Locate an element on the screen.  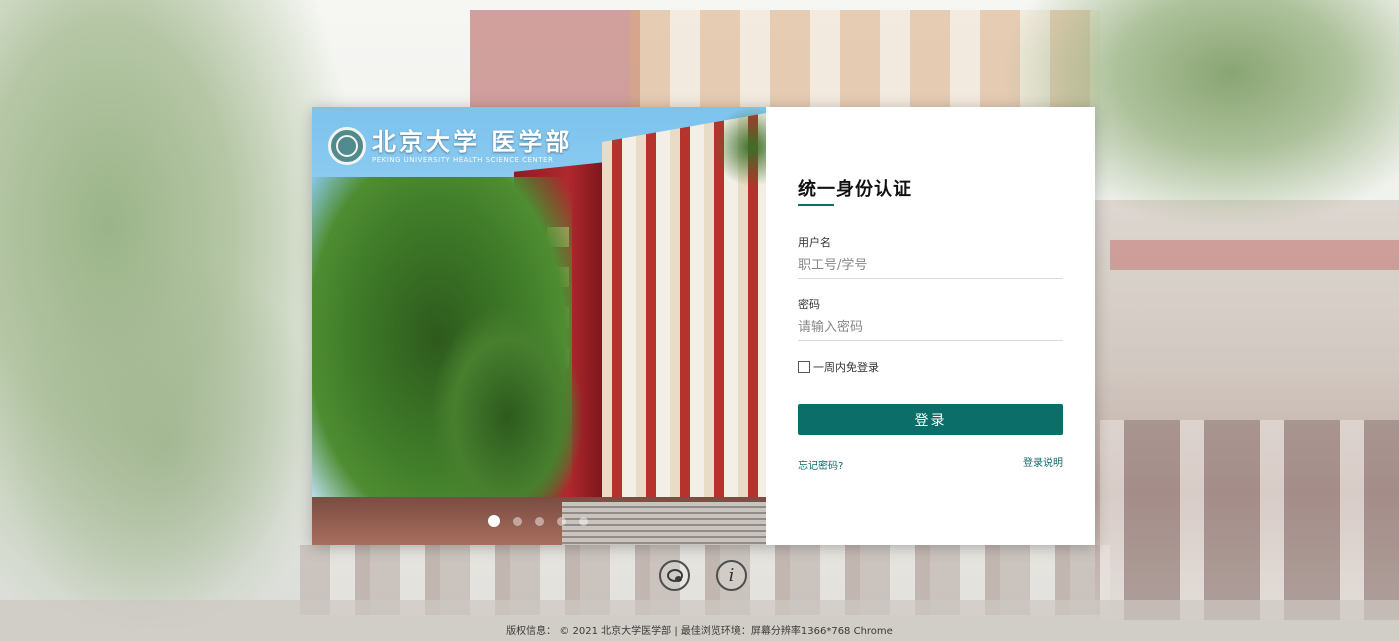
login-button: 登录 is located at coordinates (930, 419).